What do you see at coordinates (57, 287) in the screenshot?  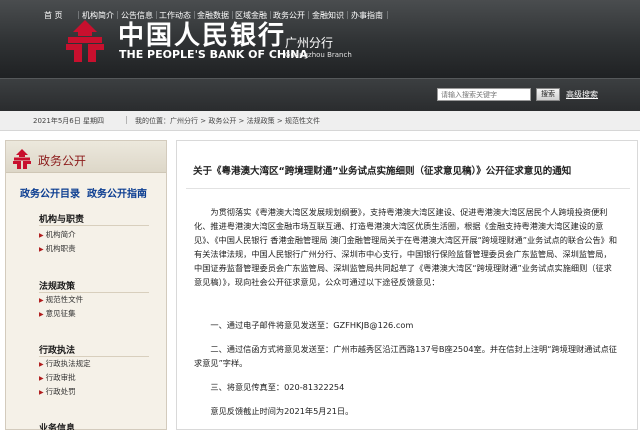 I see `sidebar-section-title: 法规政策` at bounding box center [57, 287].